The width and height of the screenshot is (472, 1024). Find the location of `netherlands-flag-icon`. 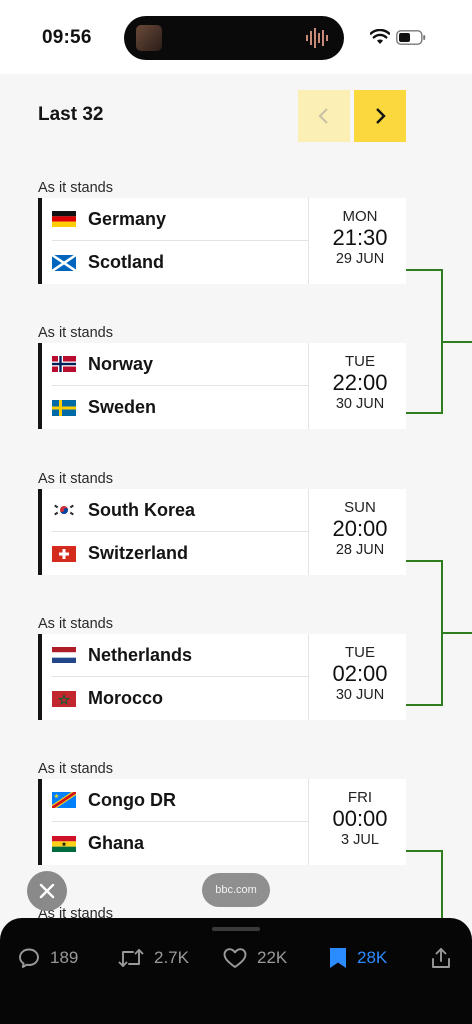

netherlands-flag-icon is located at coordinates (64, 655).